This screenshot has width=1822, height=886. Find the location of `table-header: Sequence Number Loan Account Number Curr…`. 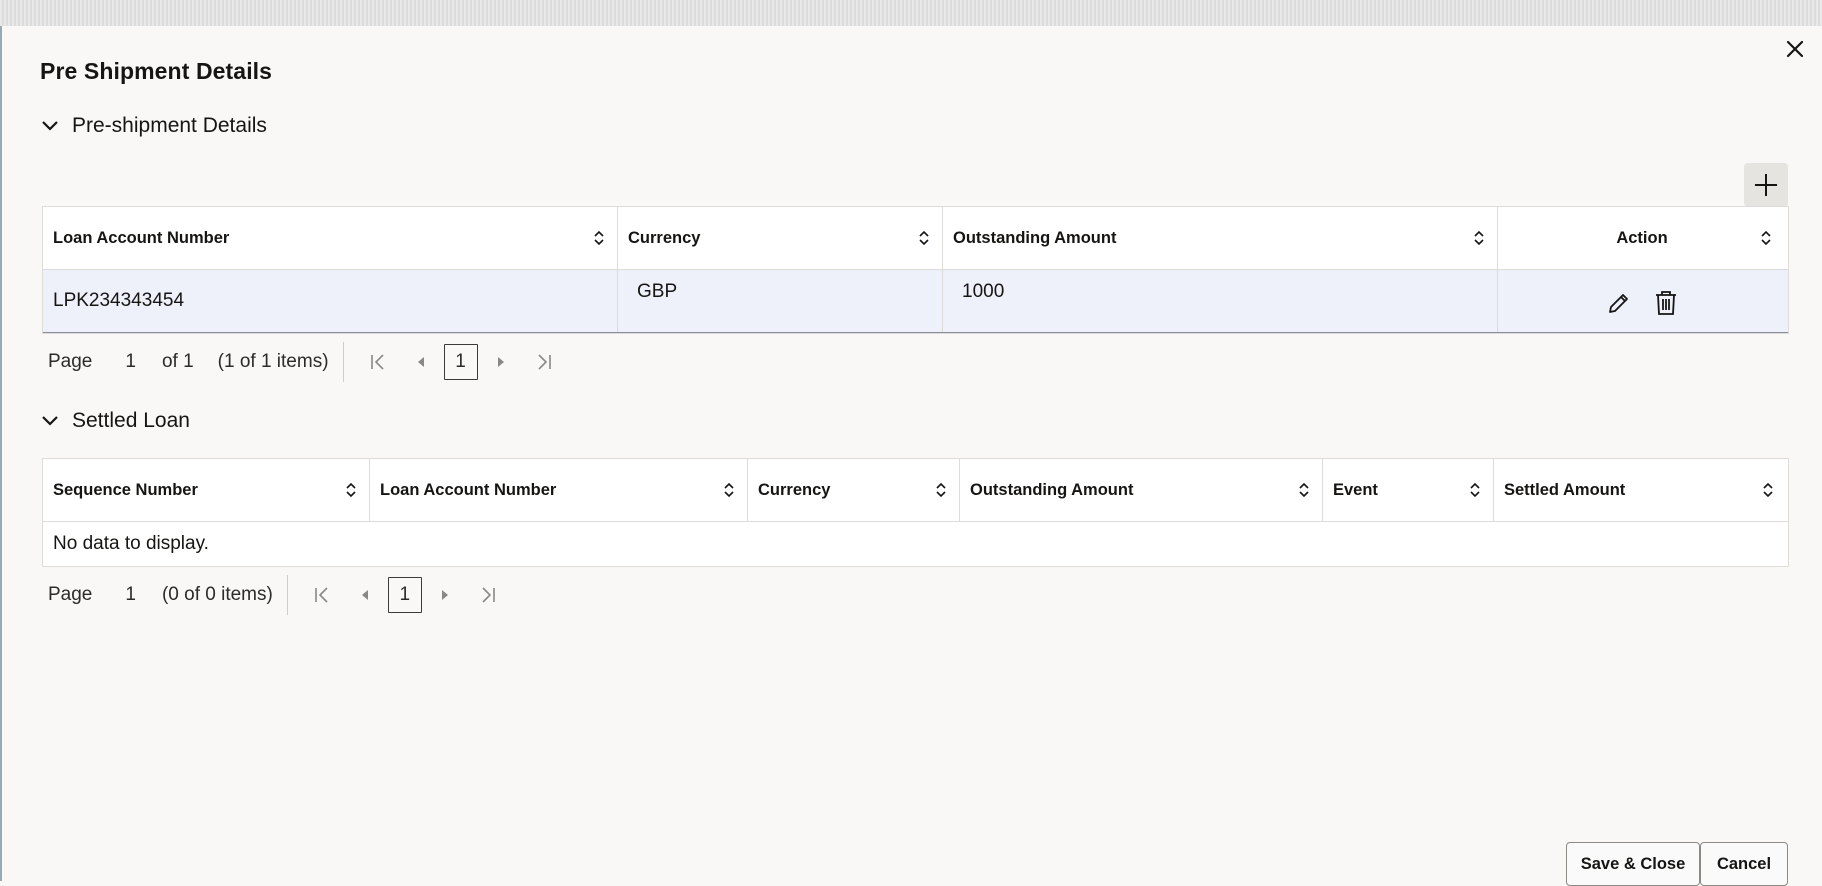

table-header: Sequence Number Loan Account Number Curr… is located at coordinates (915, 490).